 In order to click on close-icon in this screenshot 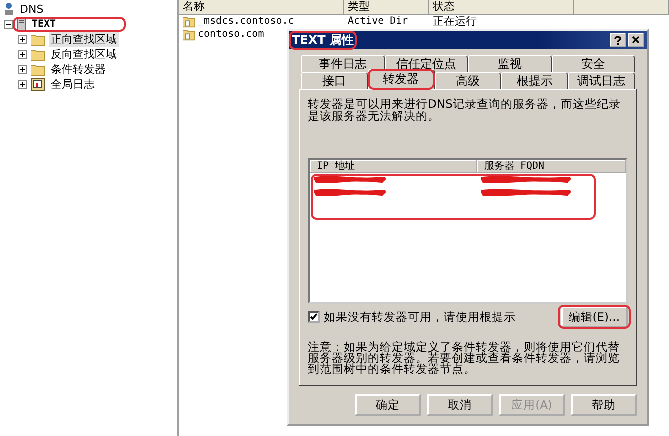, I will do `click(636, 40)`.